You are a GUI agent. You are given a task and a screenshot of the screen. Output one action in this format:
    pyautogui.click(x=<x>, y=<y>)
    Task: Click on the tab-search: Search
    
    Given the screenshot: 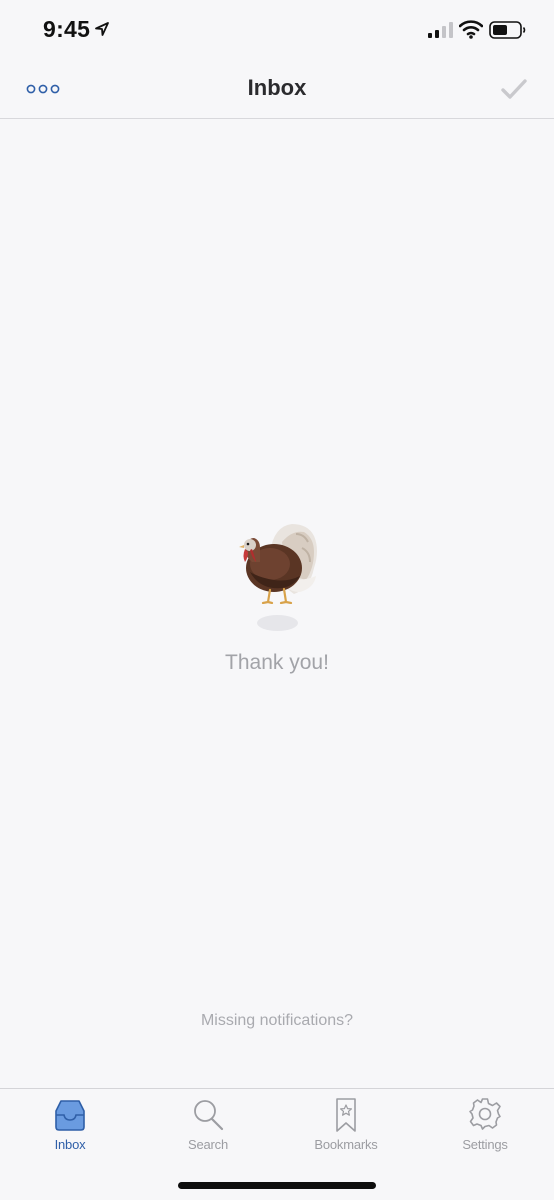 What is the action you would take?
    pyautogui.click(x=208, y=1129)
    